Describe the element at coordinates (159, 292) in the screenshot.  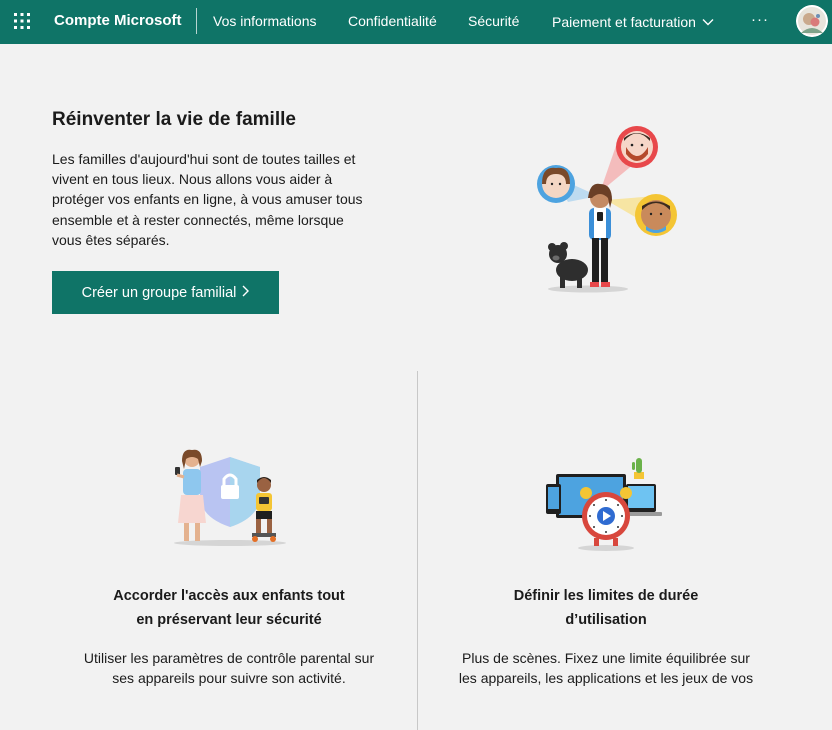
I see `create-family-group-label: Créer un groupe familial` at that location.